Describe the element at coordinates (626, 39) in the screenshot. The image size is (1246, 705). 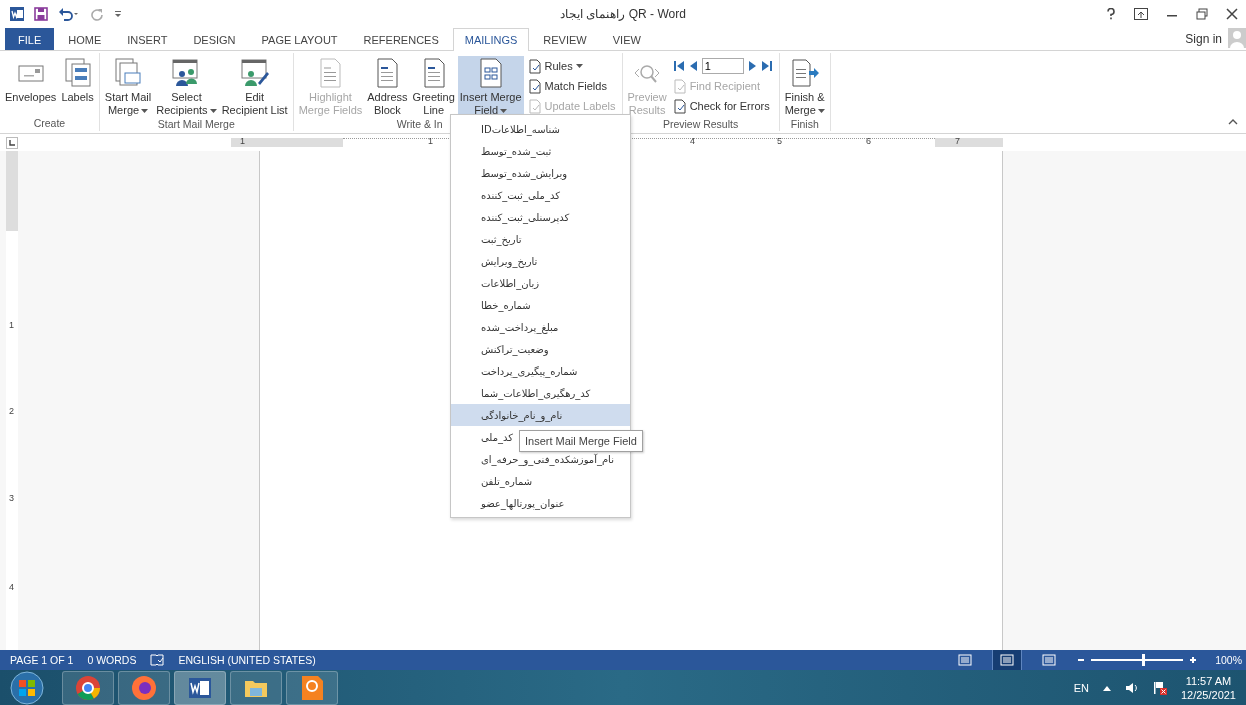
I see `ribbon-tab: VIEW` at that location.